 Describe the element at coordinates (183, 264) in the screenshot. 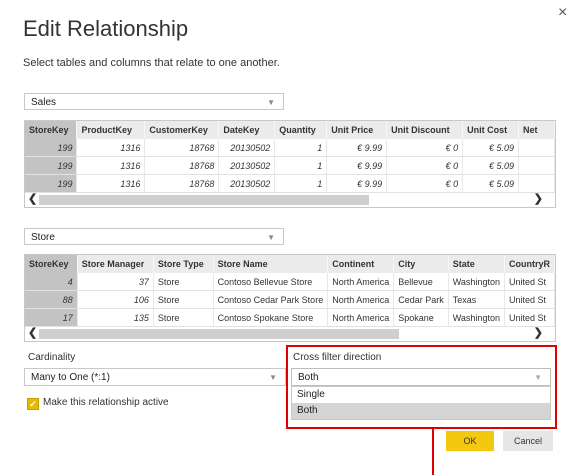

I see `column-header: Store Type` at that location.